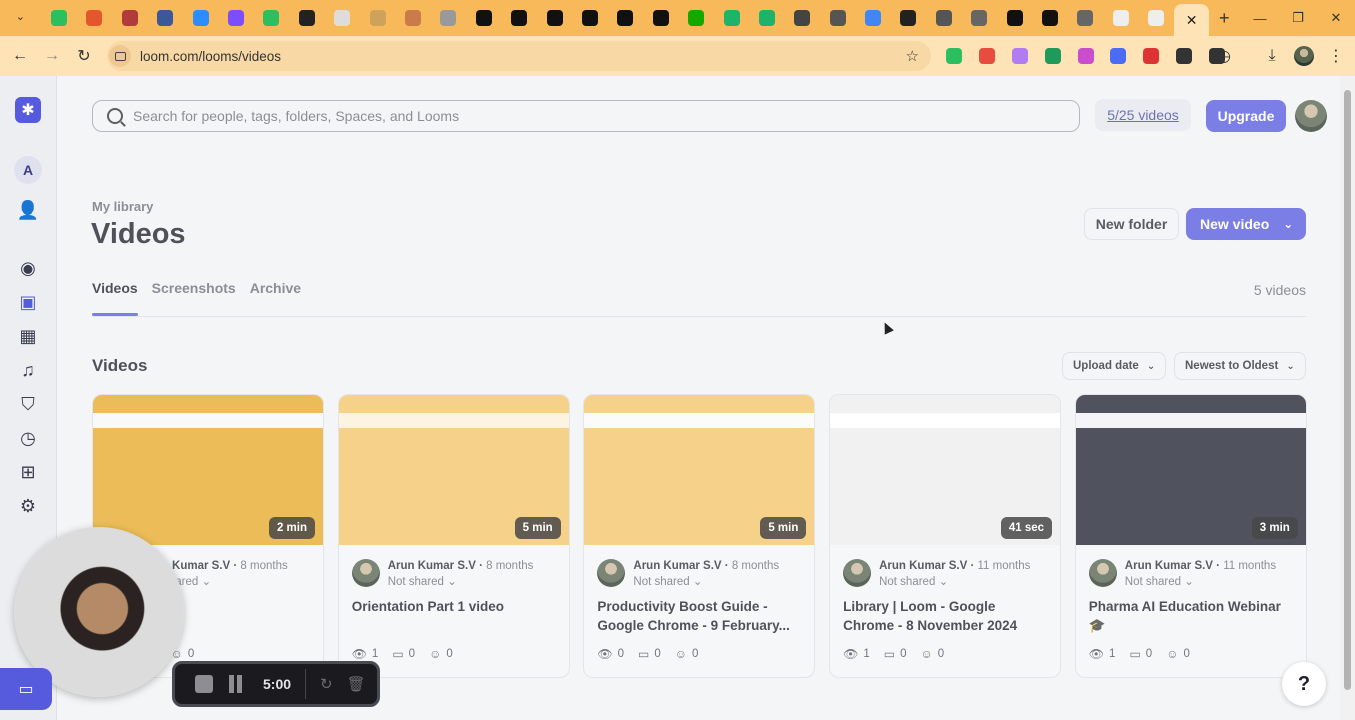 This screenshot has width=1355, height=720. I want to click on profile-avatar, so click(1304, 56).